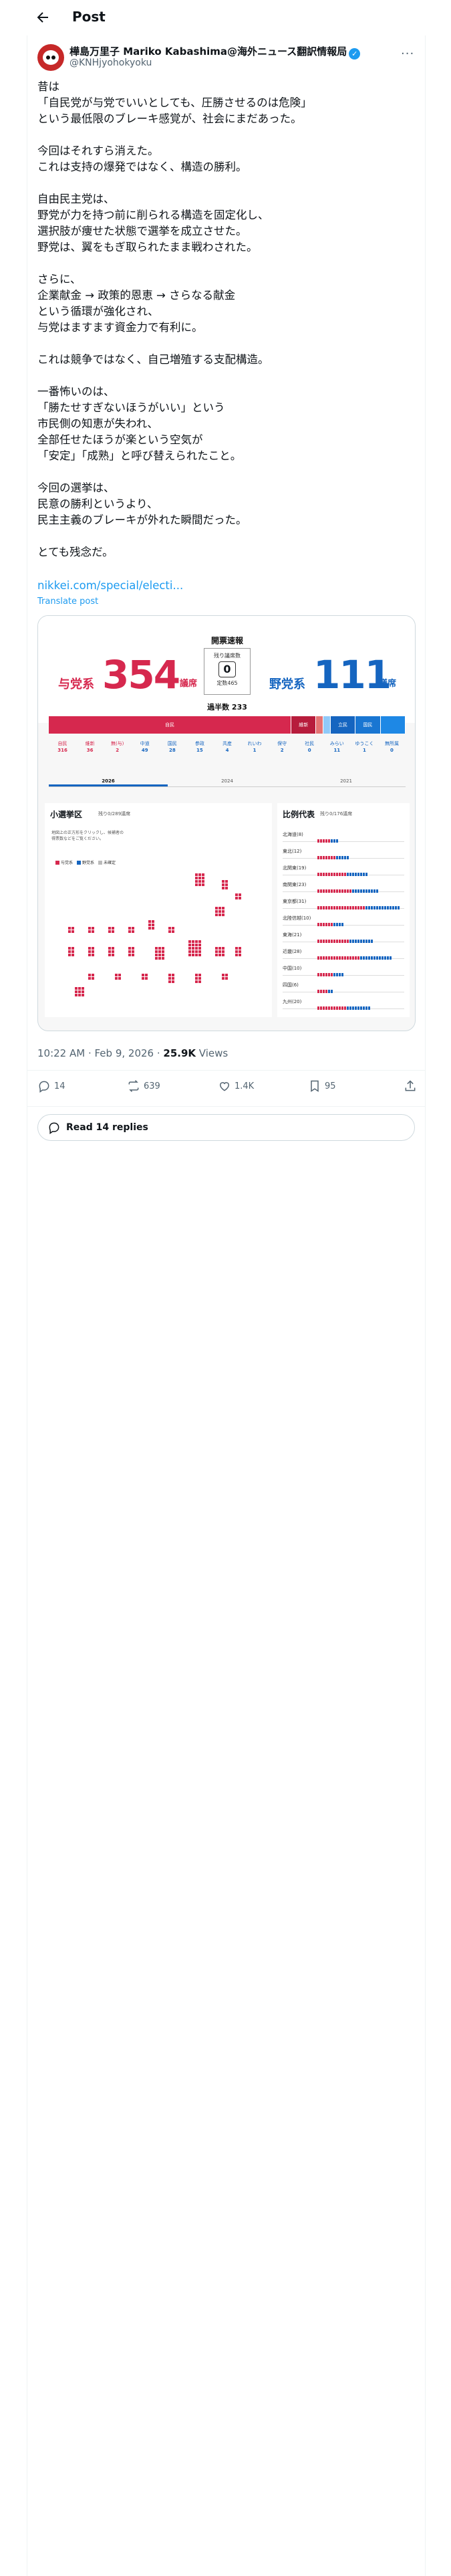 The height and width of the screenshot is (2576, 451). I want to click on year-tab: 2026, so click(108, 781).